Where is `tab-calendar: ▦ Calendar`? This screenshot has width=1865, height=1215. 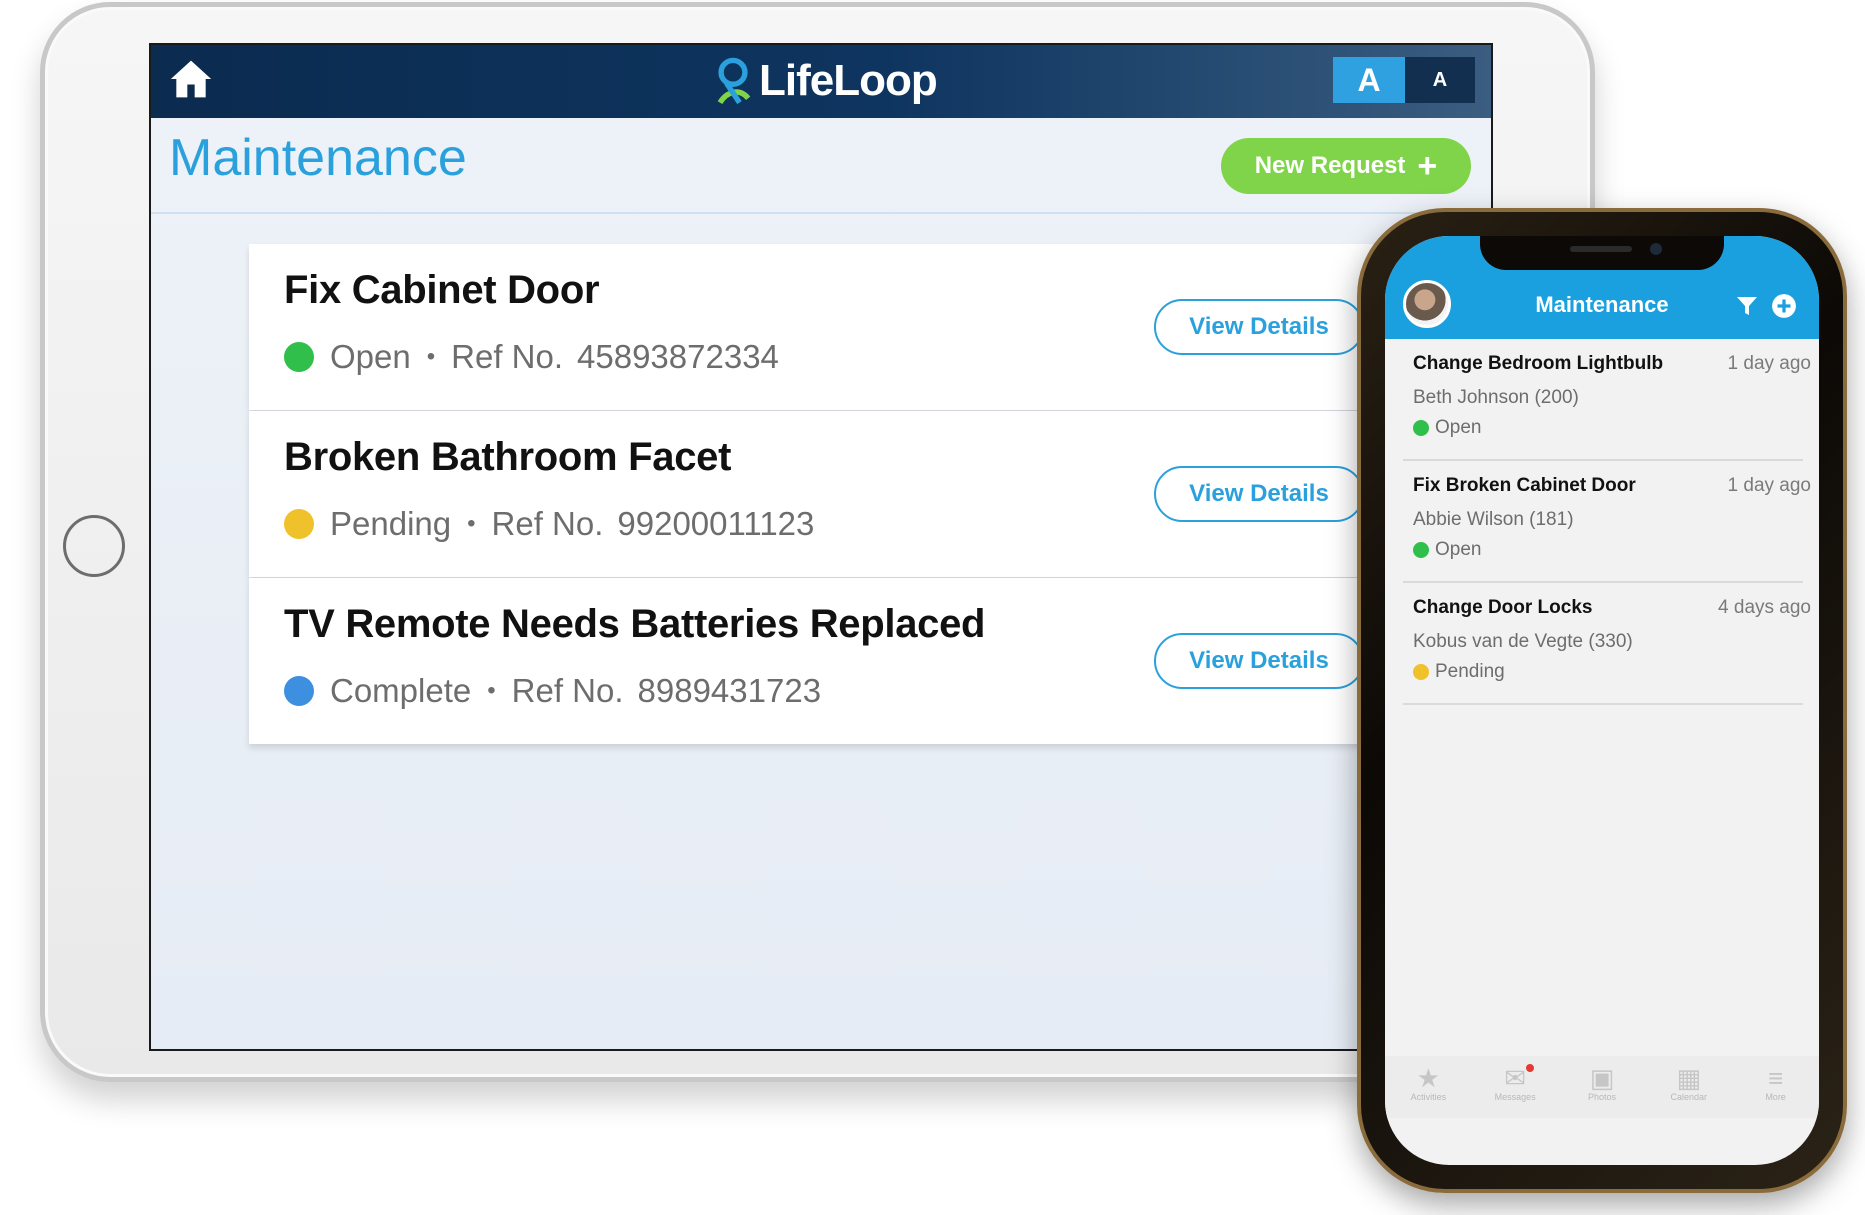
tab-calendar: ▦ Calendar is located at coordinates (1689, 1087).